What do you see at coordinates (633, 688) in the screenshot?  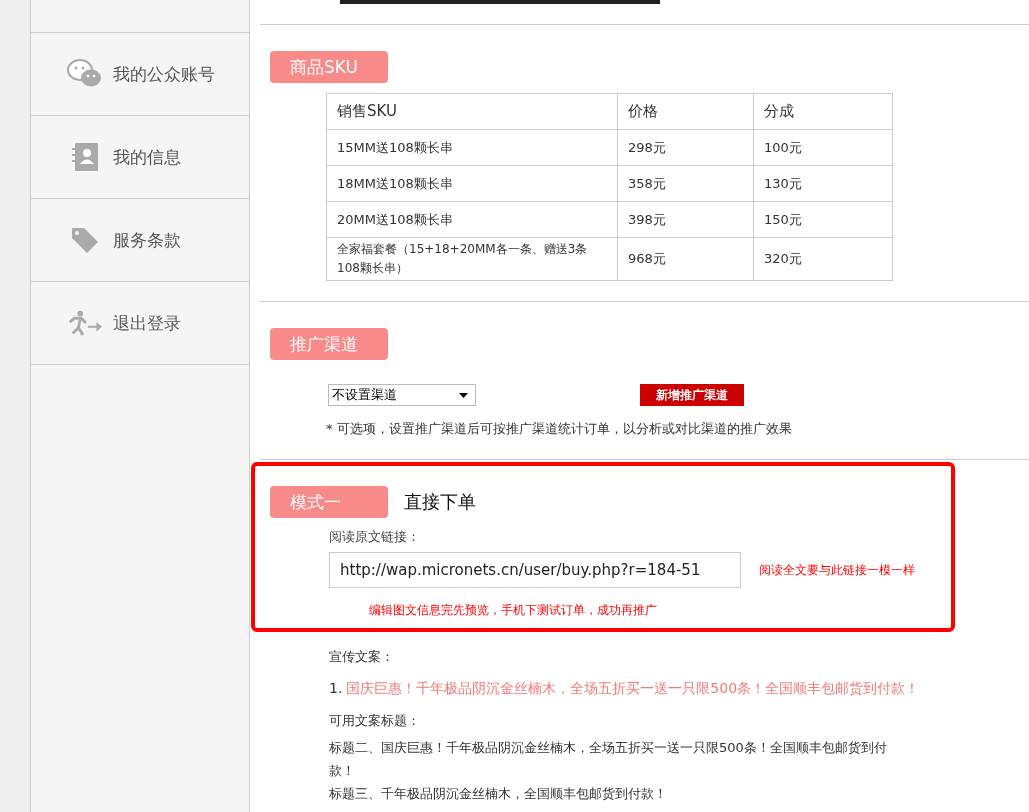 I see `copy-text: 国庆巨惠！千年极品阴沉金丝楠木，全场五折买一送一只限500条！全国顺丰包邮货到付款！` at bounding box center [633, 688].